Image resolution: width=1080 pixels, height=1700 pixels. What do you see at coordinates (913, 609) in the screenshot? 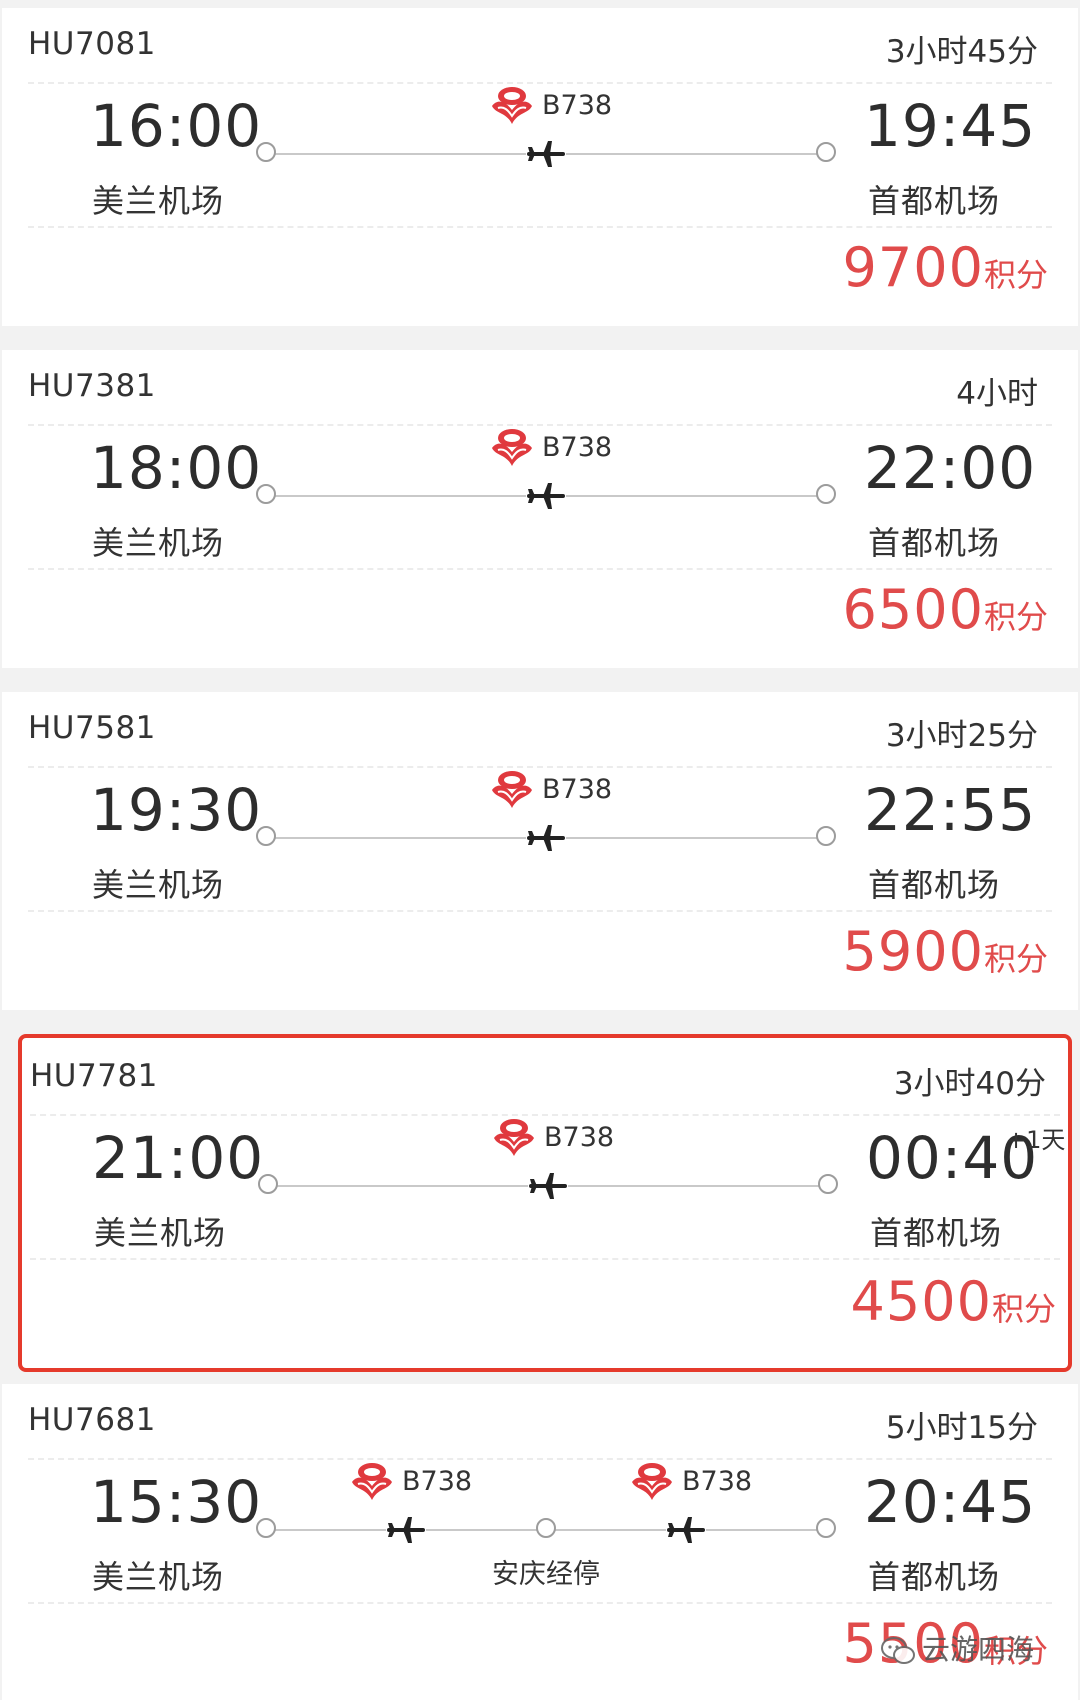
I see `points-value: 6500` at bounding box center [913, 609].